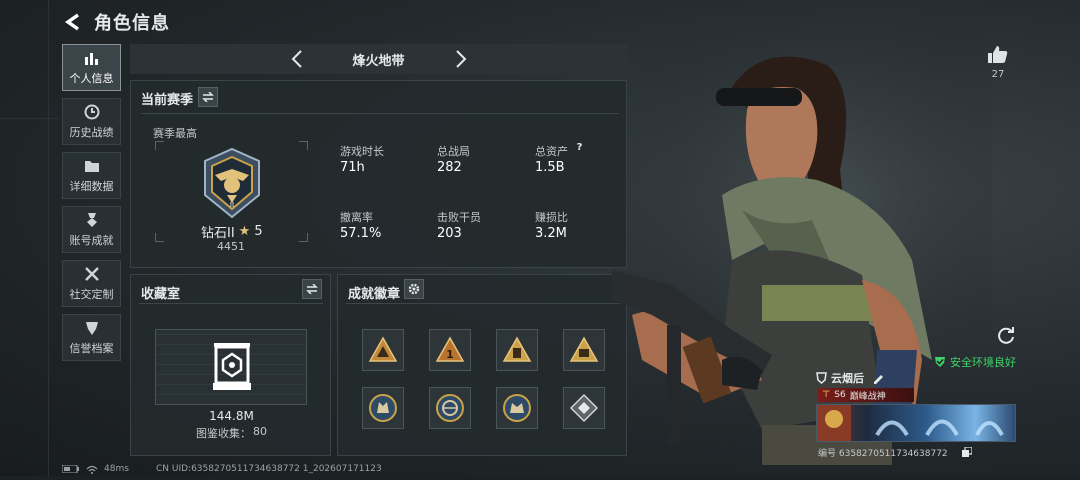  I want to click on achievements-panel: 成就徽章 1, so click(482, 365).